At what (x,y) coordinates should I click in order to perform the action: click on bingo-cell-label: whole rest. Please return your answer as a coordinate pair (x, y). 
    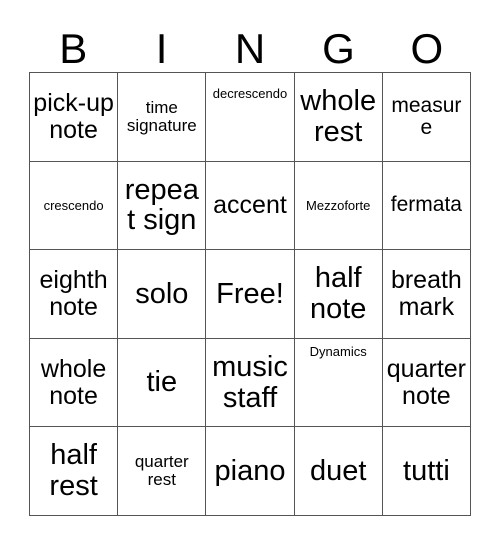
    Looking at the image, I should click on (338, 116).